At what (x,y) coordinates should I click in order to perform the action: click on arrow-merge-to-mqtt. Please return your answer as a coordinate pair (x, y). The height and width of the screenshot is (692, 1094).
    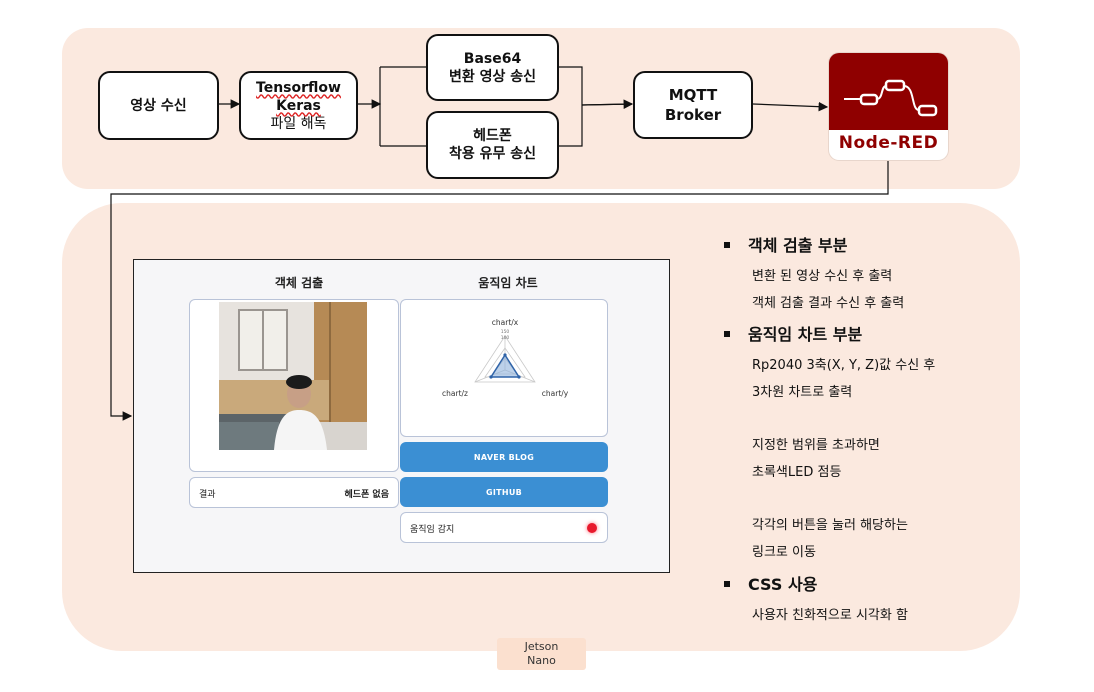
    Looking at the image, I should click on (607, 104).